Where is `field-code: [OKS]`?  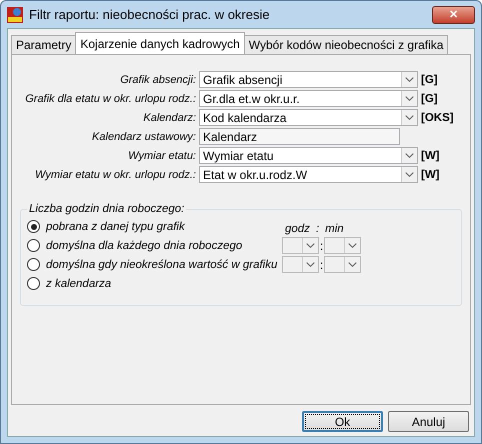
field-code: [OKS] is located at coordinates (438, 118).